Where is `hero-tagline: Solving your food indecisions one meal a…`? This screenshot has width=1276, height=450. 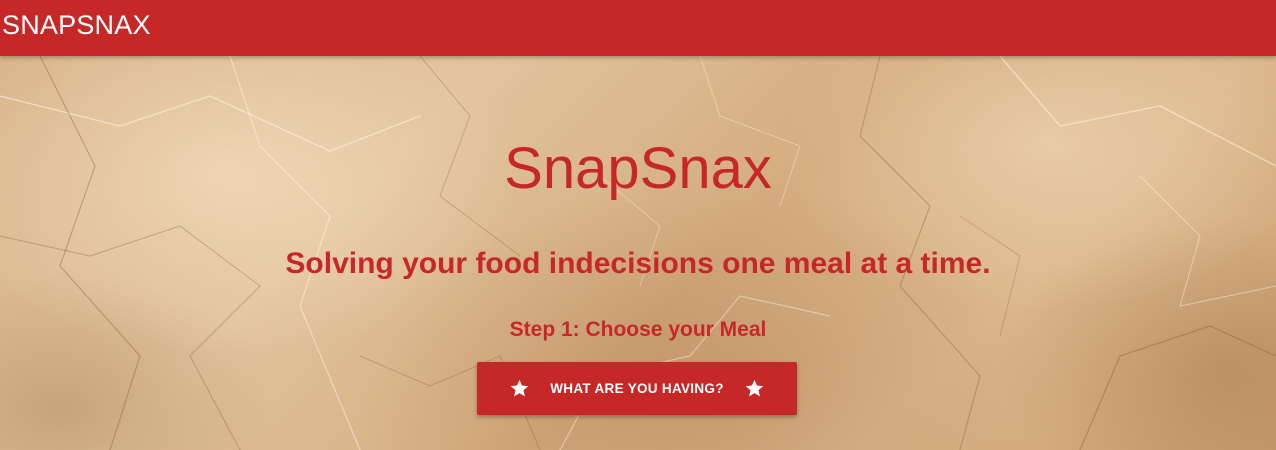 hero-tagline: Solving your food indecisions one meal a… is located at coordinates (638, 263).